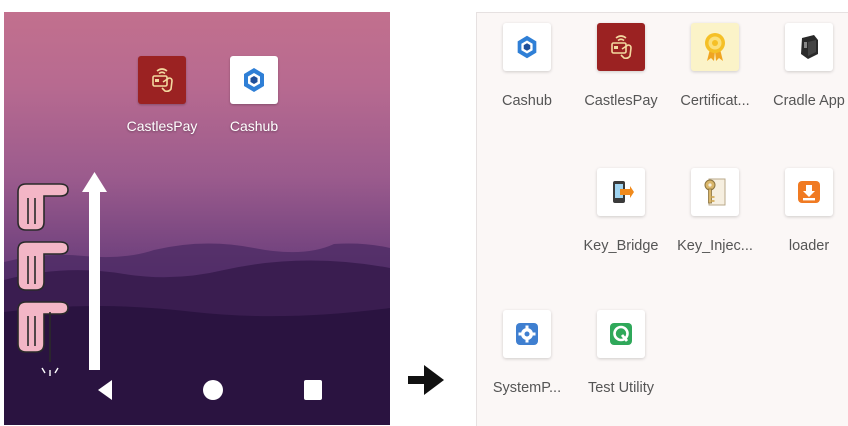 The image size is (848, 426). I want to click on navigation-bar, so click(197, 397).